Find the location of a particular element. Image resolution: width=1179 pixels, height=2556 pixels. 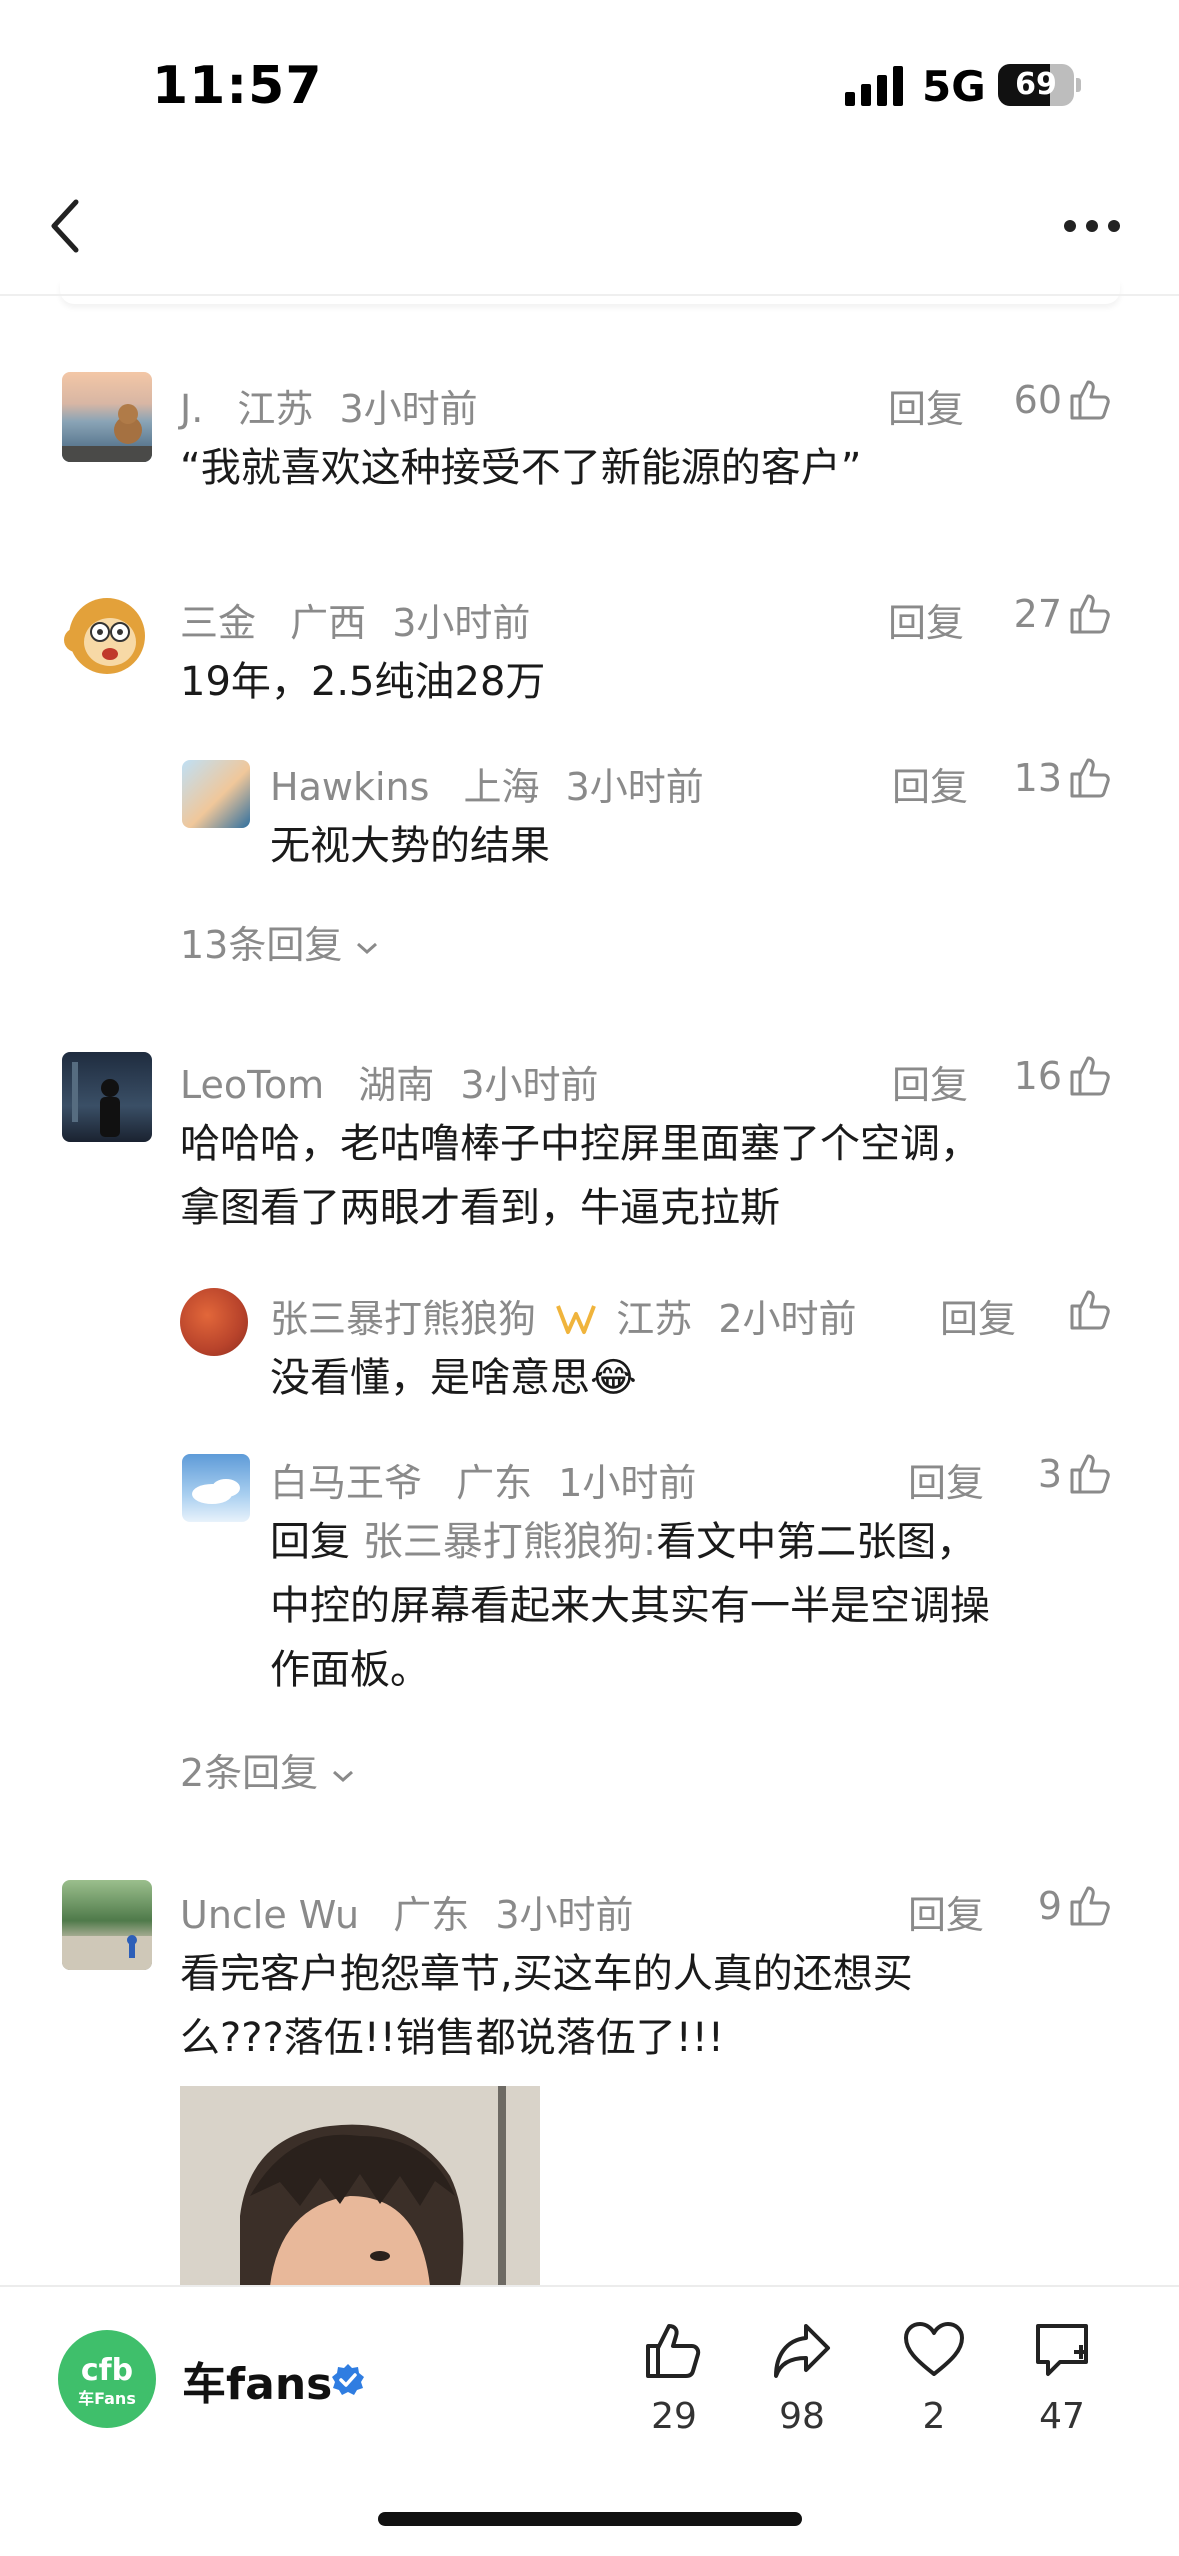

reply-time: 3小时前 is located at coordinates (634, 787).